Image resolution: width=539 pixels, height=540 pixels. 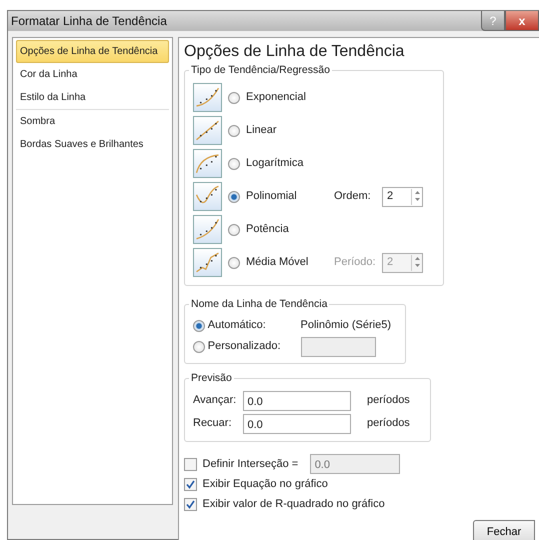 What do you see at coordinates (522, 21) in the screenshot?
I see `close-button: x` at bounding box center [522, 21].